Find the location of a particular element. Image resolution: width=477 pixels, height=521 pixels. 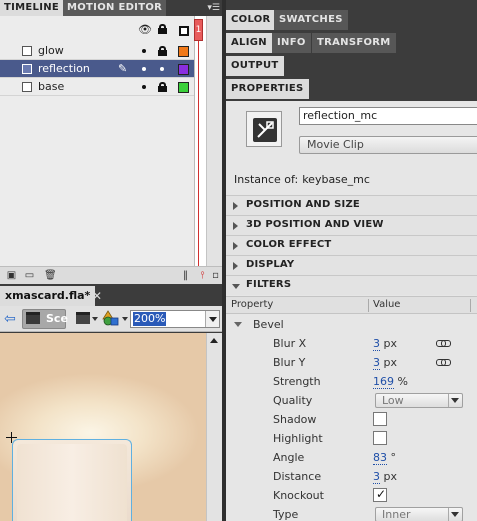

playhead: 1 is located at coordinates (198, 30).